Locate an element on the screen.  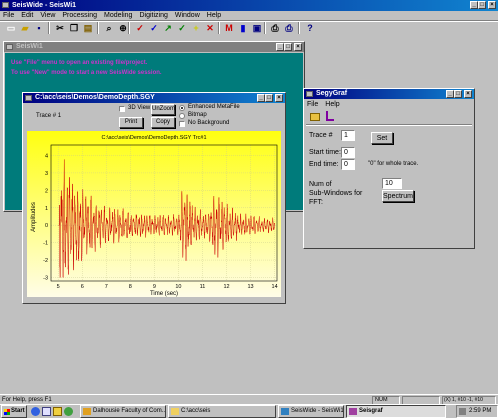
copy-icon: ❐ is located at coordinates (74, 28).